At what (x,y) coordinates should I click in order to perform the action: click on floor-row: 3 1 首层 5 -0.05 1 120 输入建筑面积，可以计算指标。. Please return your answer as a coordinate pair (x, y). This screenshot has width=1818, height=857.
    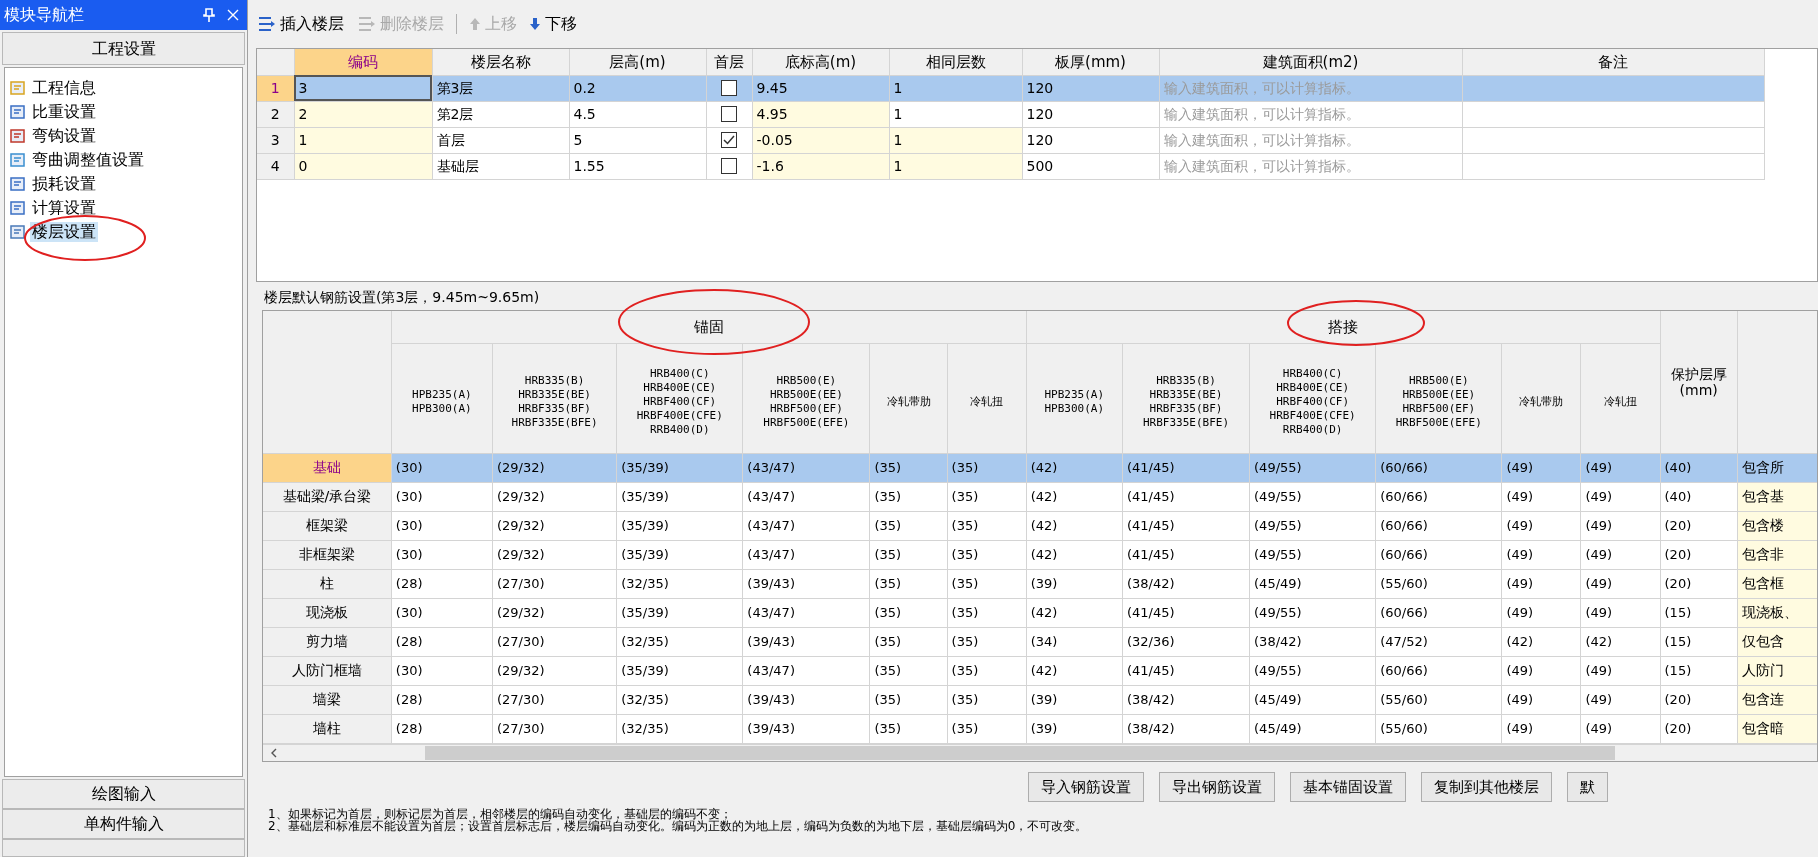
    Looking at the image, I should click on (1010, 140).